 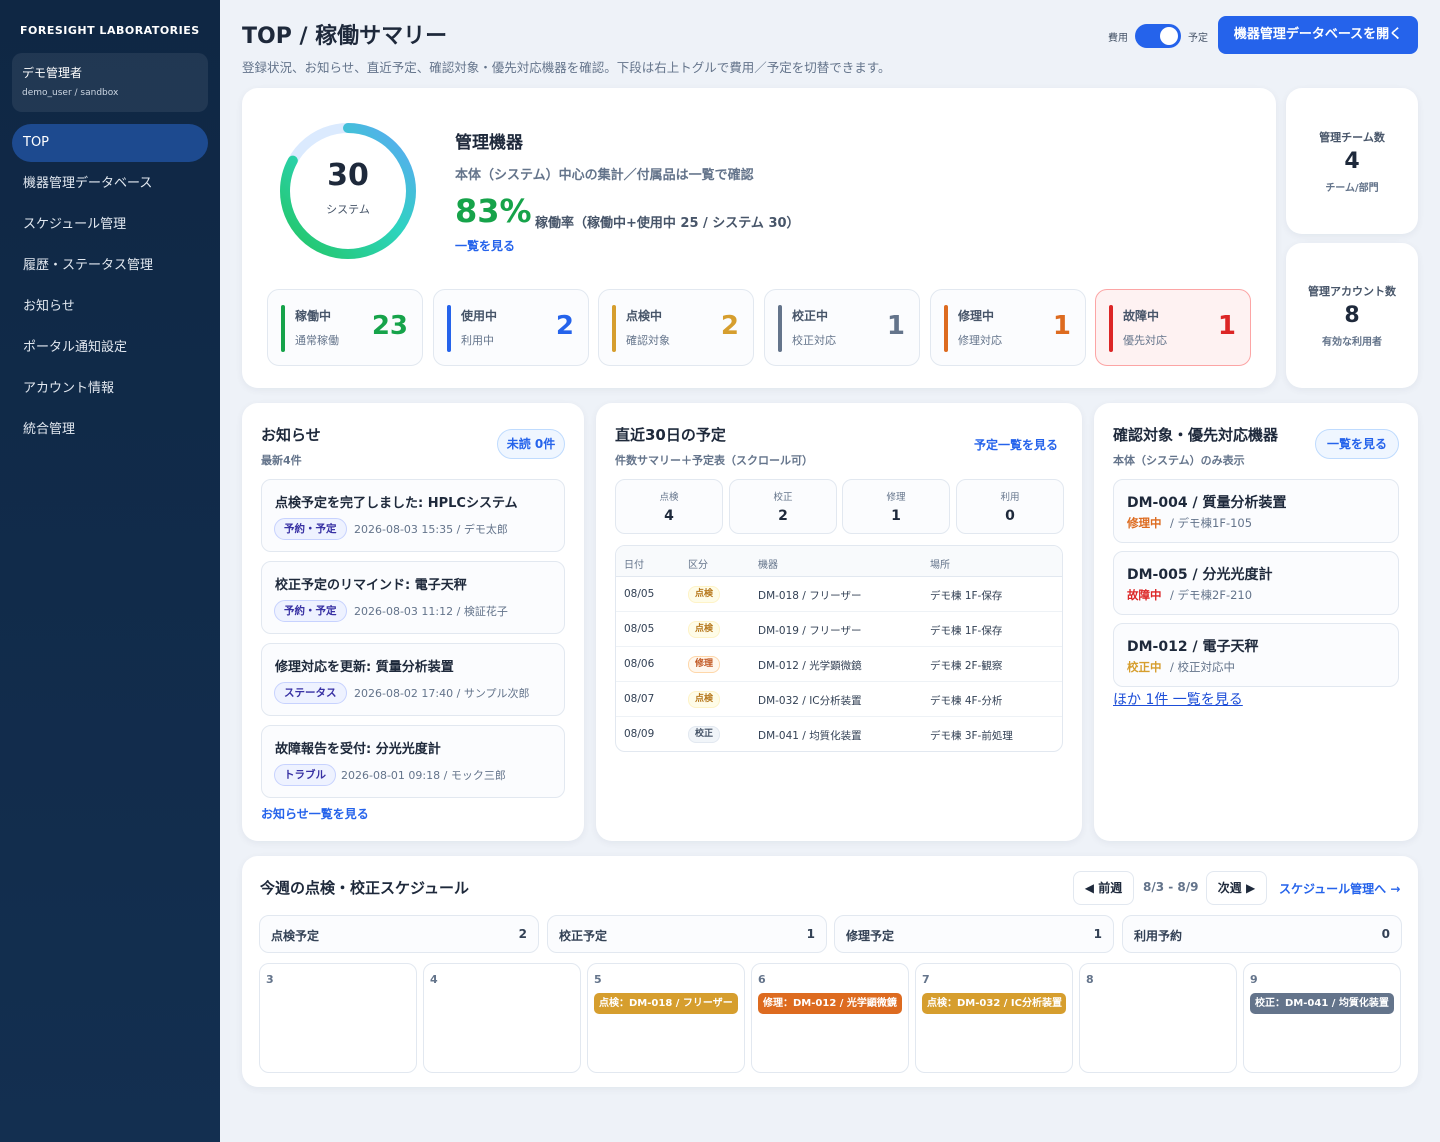 I want to click on table-row: 08/07 点検 DM-032 / IC分析装置 デモ棟 4F-分析, so click(x=839, y=699).